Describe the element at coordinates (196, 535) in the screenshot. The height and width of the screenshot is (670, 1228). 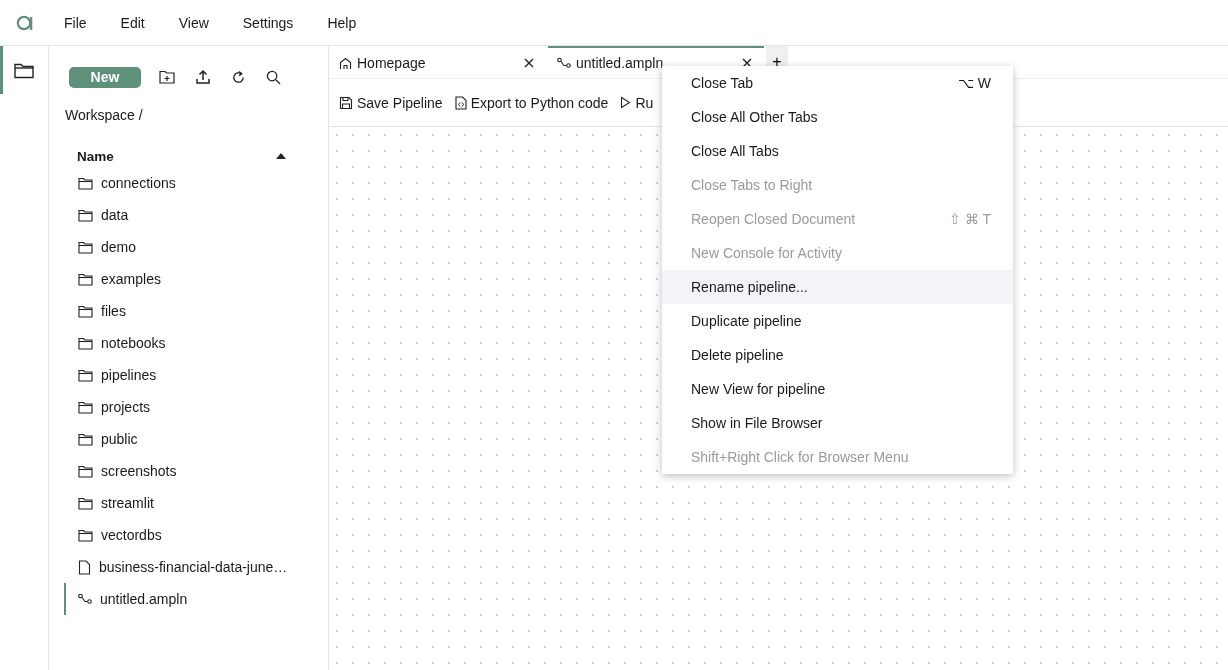
I see `file-tree-row: vectordbs` at that location.